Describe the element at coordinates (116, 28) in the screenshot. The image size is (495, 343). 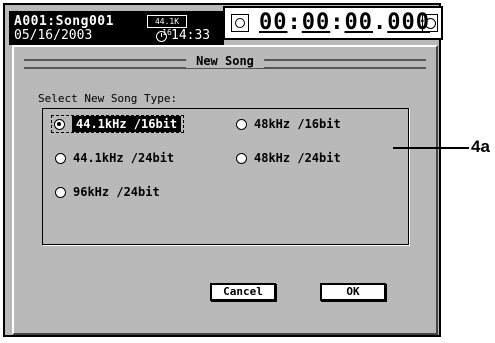
I see `song-status-panel: A001:Song001 05/16/2003 44.1K 16 14:33` at that location.